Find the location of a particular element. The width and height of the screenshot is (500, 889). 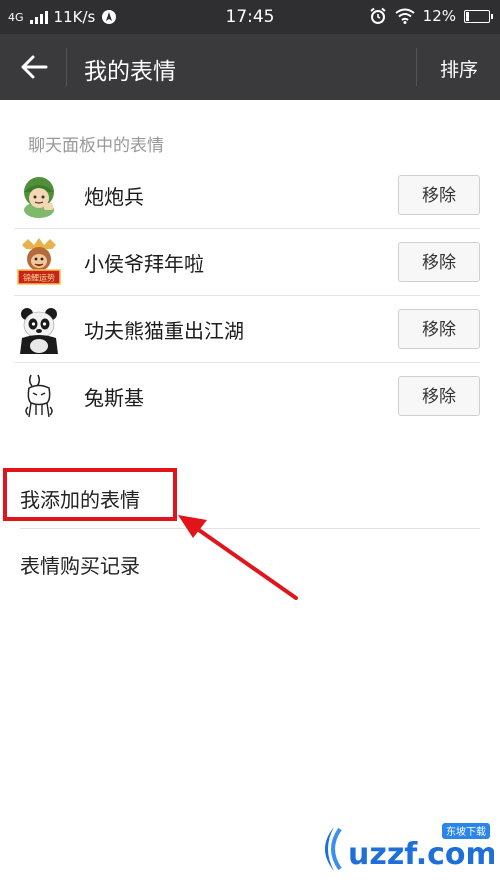

sticker-name: 炮炮兵 is located at coordinates (114, 197).